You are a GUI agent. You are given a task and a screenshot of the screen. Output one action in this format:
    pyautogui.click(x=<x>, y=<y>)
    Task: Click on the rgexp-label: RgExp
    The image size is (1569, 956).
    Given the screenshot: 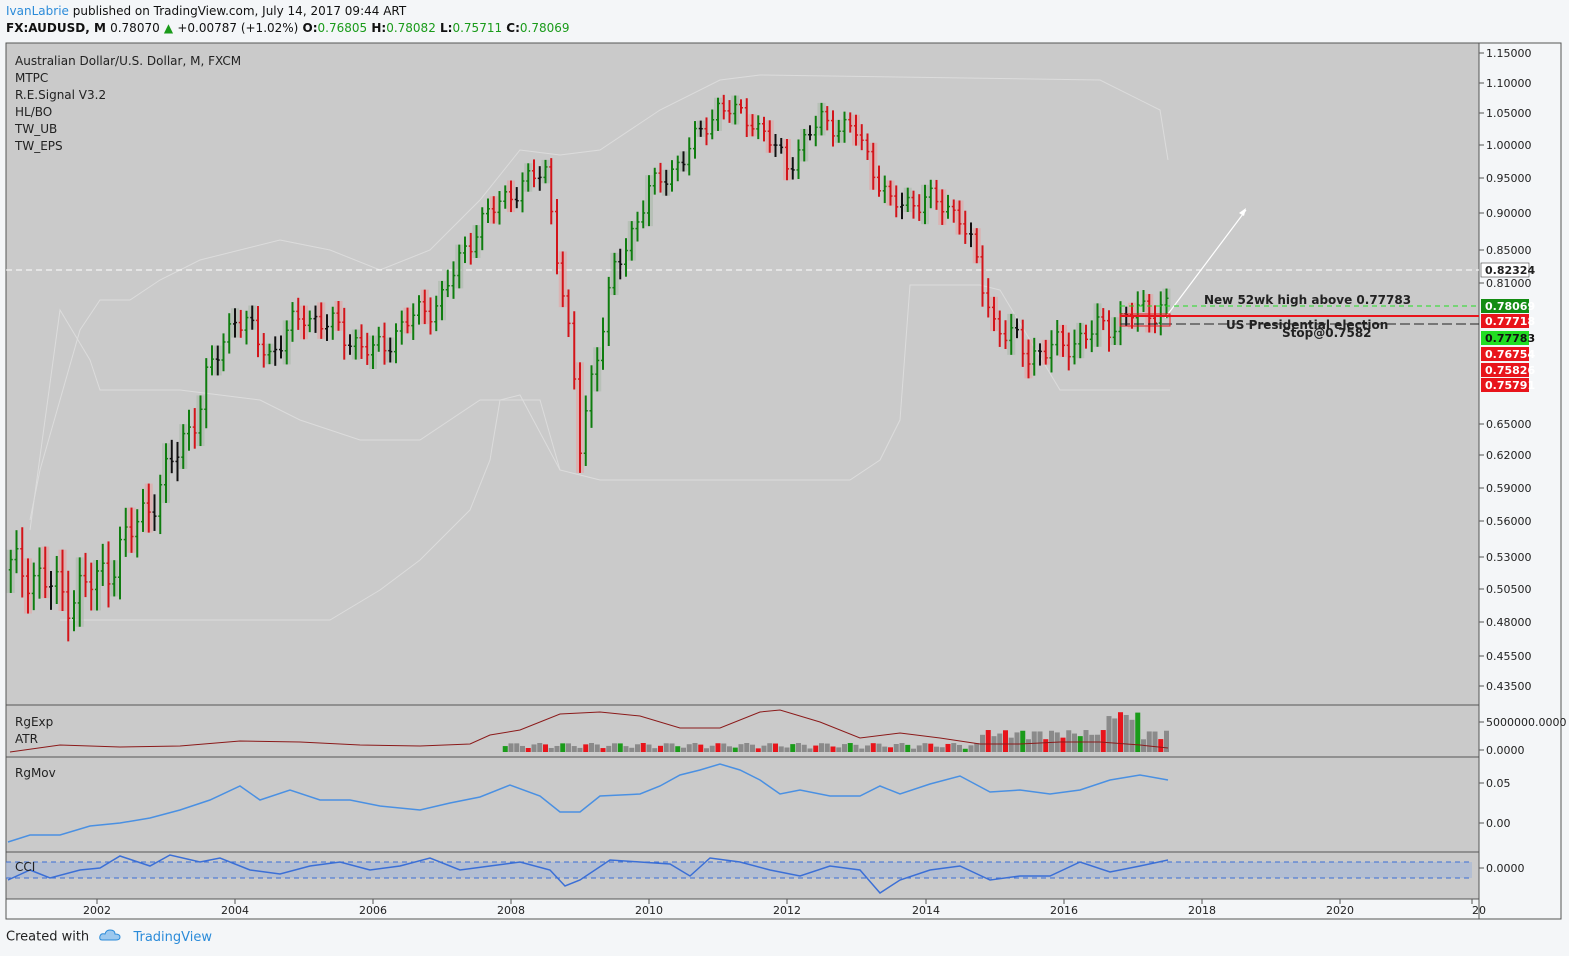 What is the action you would take?
    pyautogui.click(x=34, y=722)
    